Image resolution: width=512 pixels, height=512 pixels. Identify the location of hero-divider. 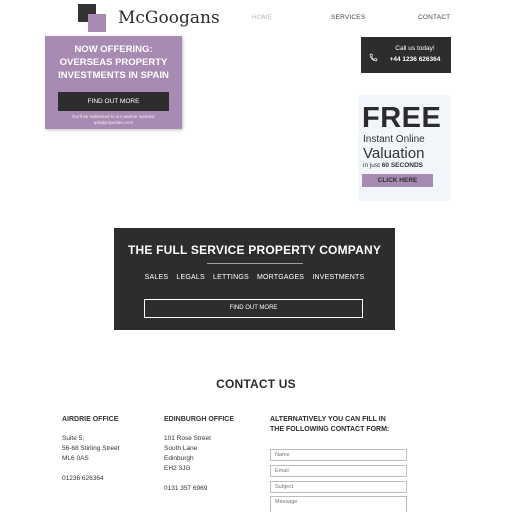
(254, 263).